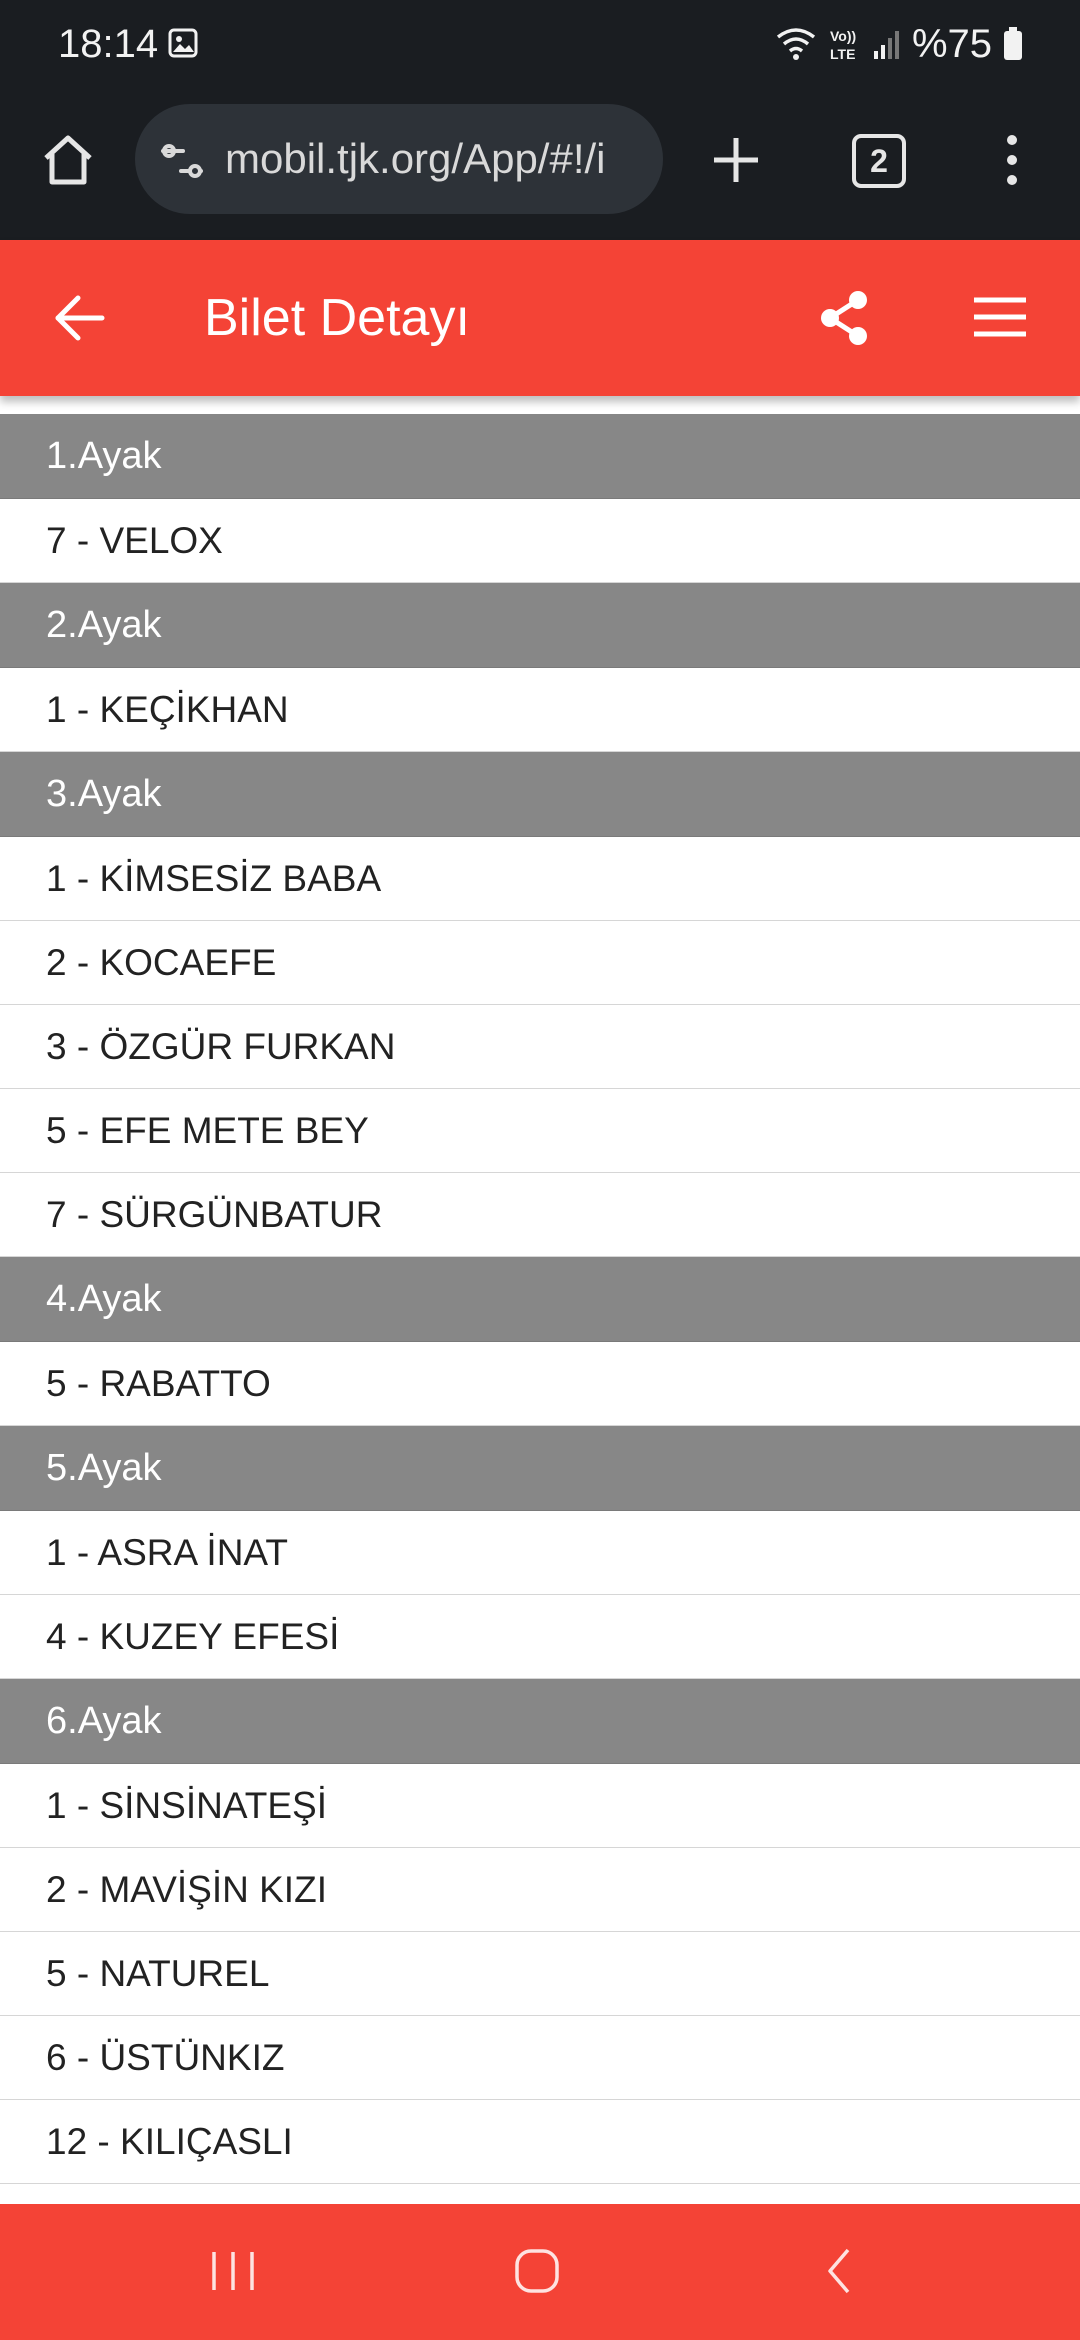 This screenshot has width=1080, height=2340. What do you see at coordinates (842, 54) in the screenshot?
I see `svg-text: LTE` at bounding box center [842, 54].